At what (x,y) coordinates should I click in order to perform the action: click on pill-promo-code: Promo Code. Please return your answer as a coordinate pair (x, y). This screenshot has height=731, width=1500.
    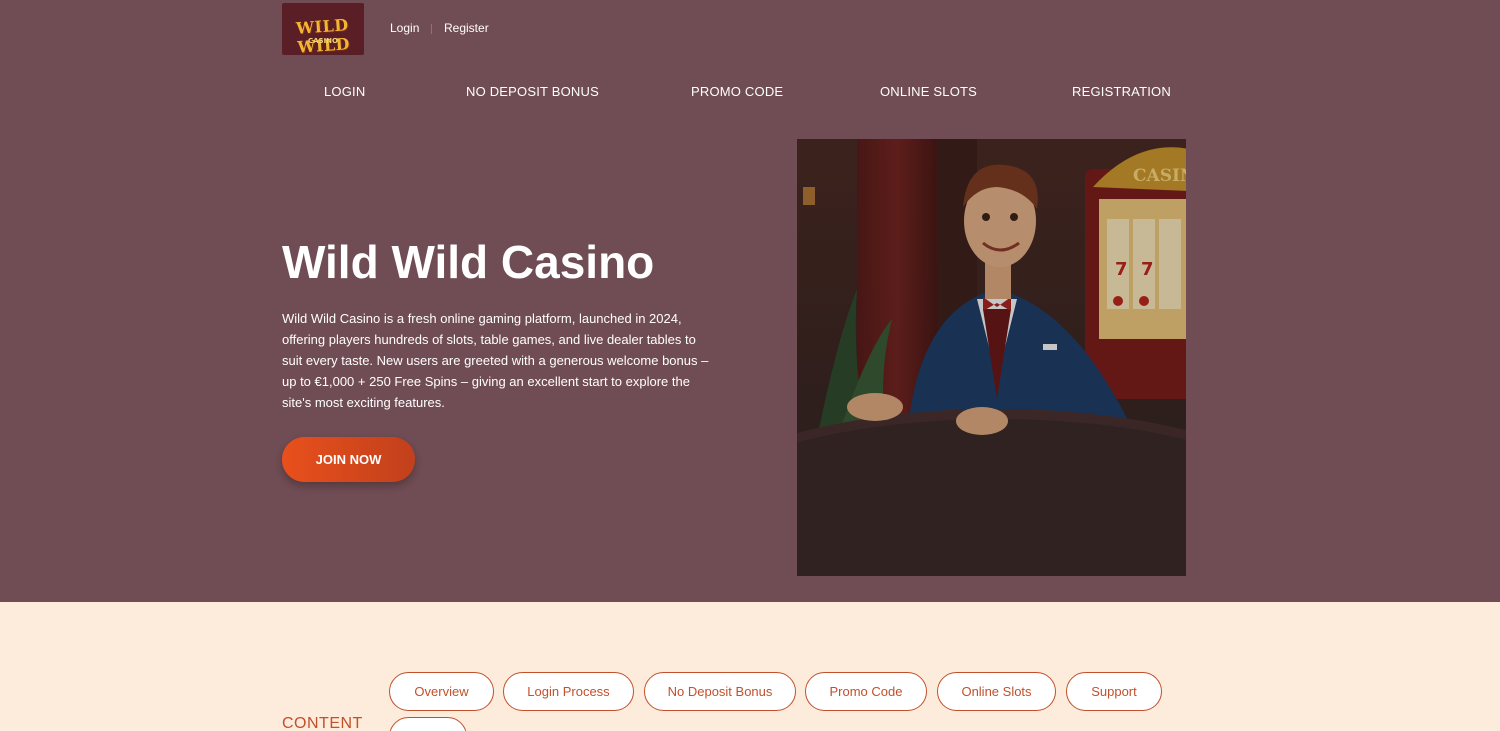
    Looking at the image, I should click on (866, 691).